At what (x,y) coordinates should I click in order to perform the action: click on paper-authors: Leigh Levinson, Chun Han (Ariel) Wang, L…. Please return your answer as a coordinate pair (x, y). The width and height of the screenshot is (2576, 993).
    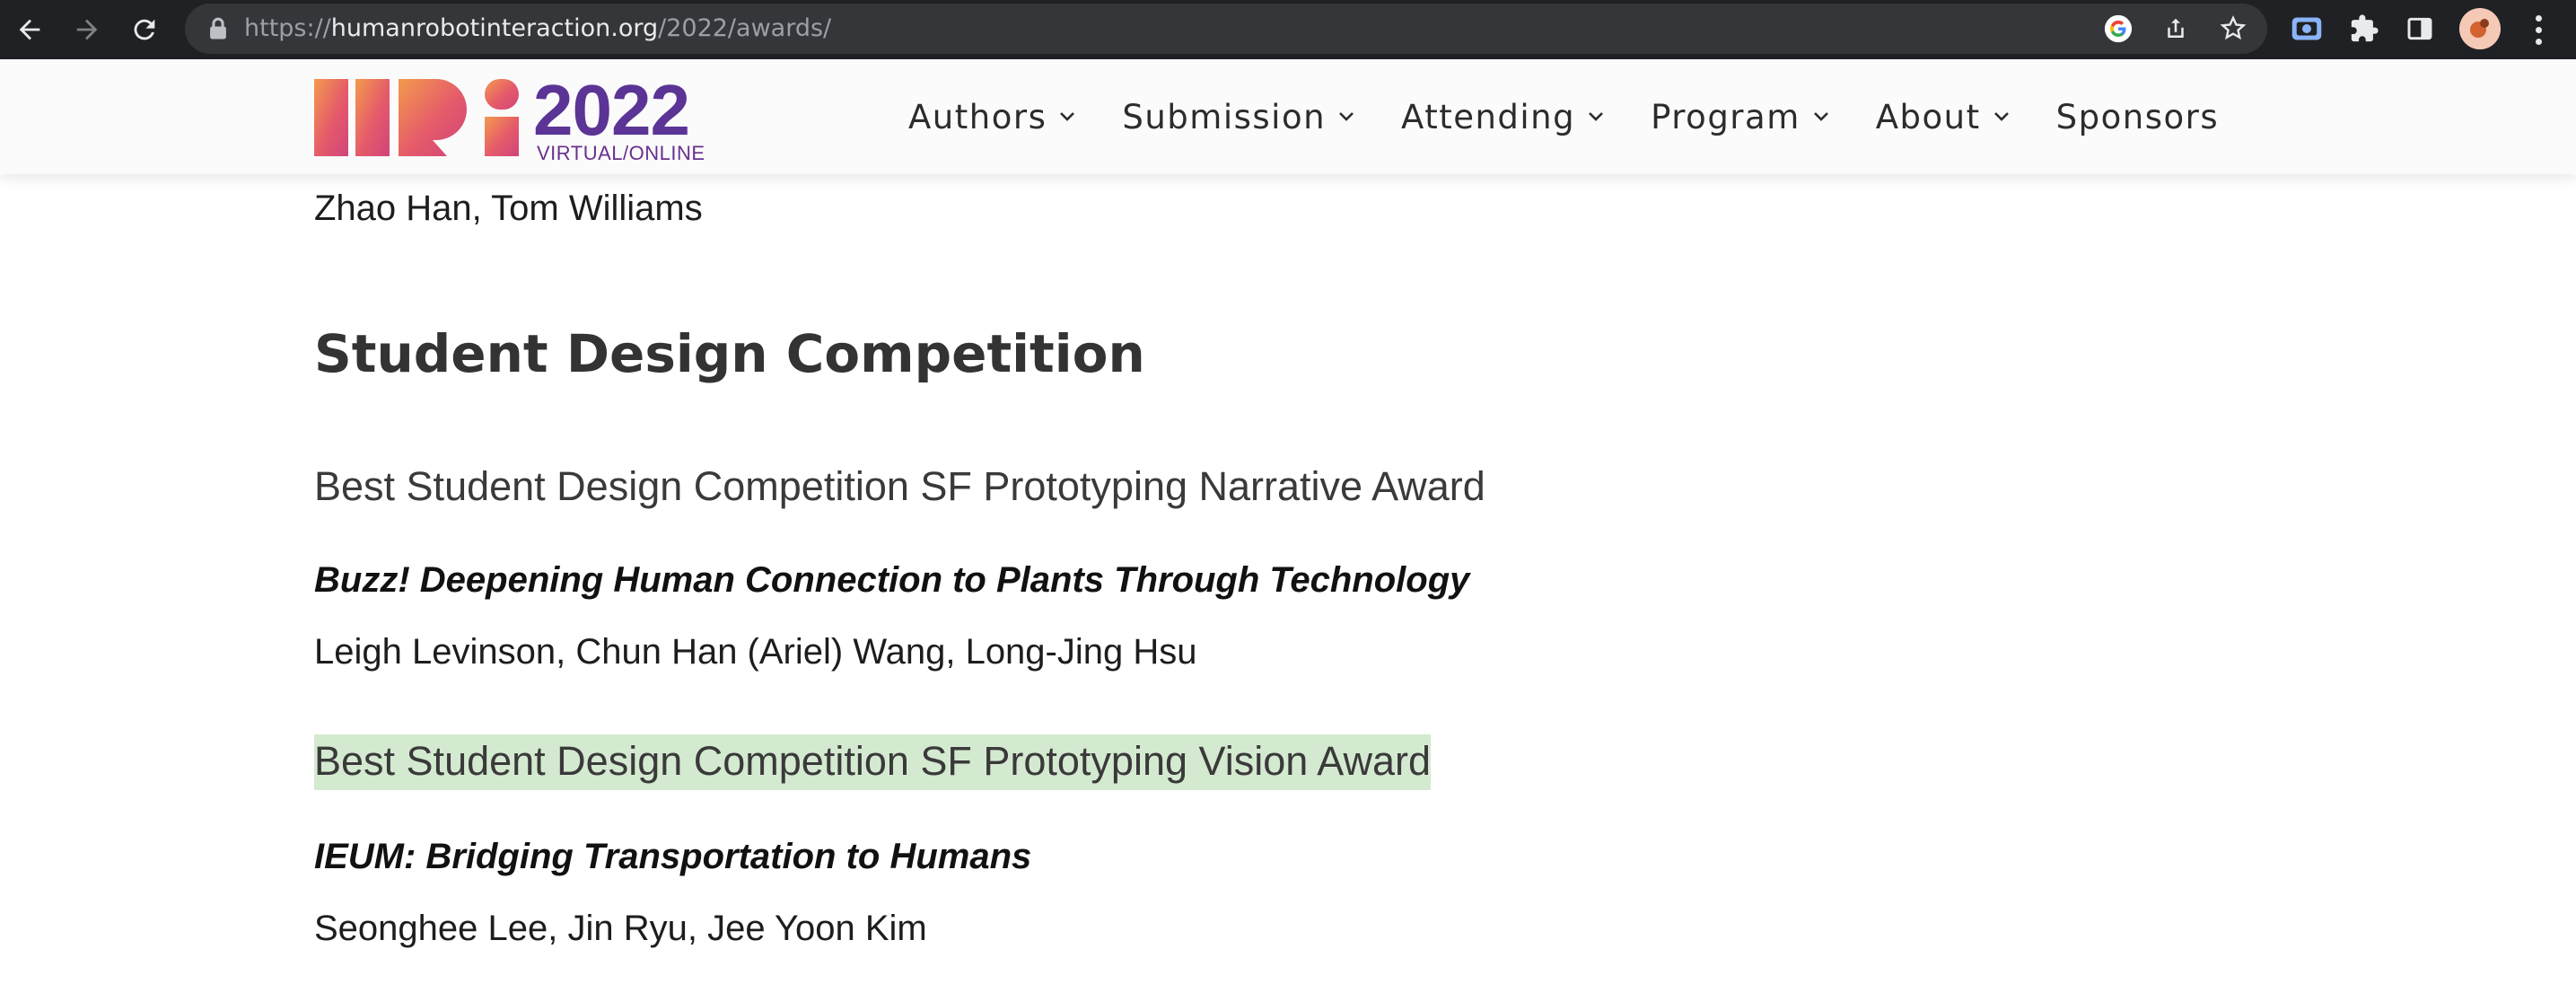
    Looking at the image, I should click on (755, 652).